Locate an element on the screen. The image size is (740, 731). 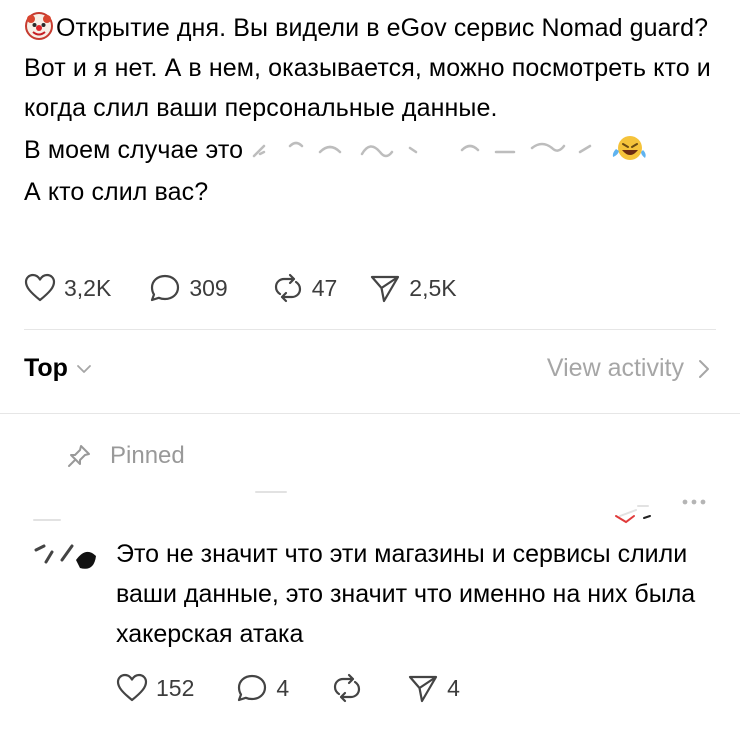
like-button: 3,2K is located at coordinates (67, 288).